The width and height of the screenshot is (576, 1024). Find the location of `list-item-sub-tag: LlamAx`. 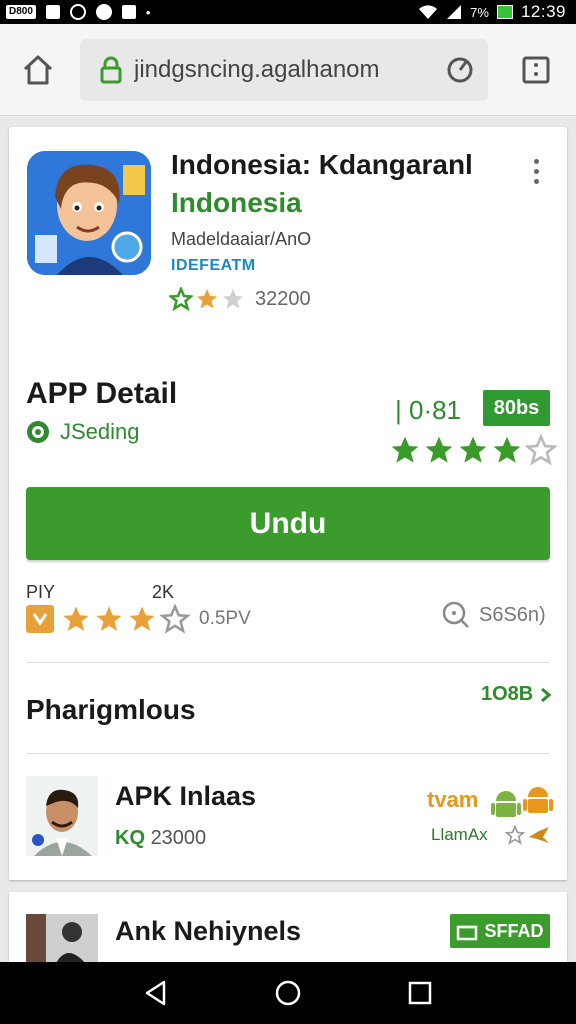

list-item-sub-tag: LlamAx is located at coordinates (459, 834).